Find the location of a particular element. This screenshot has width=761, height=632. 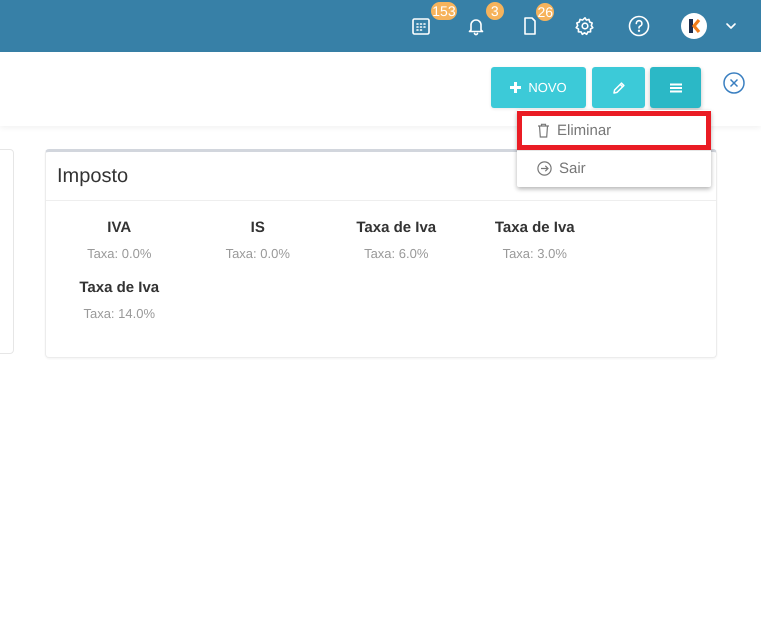

tax-rate: Taxa: 6.0% is located at coordinates (396, 253).